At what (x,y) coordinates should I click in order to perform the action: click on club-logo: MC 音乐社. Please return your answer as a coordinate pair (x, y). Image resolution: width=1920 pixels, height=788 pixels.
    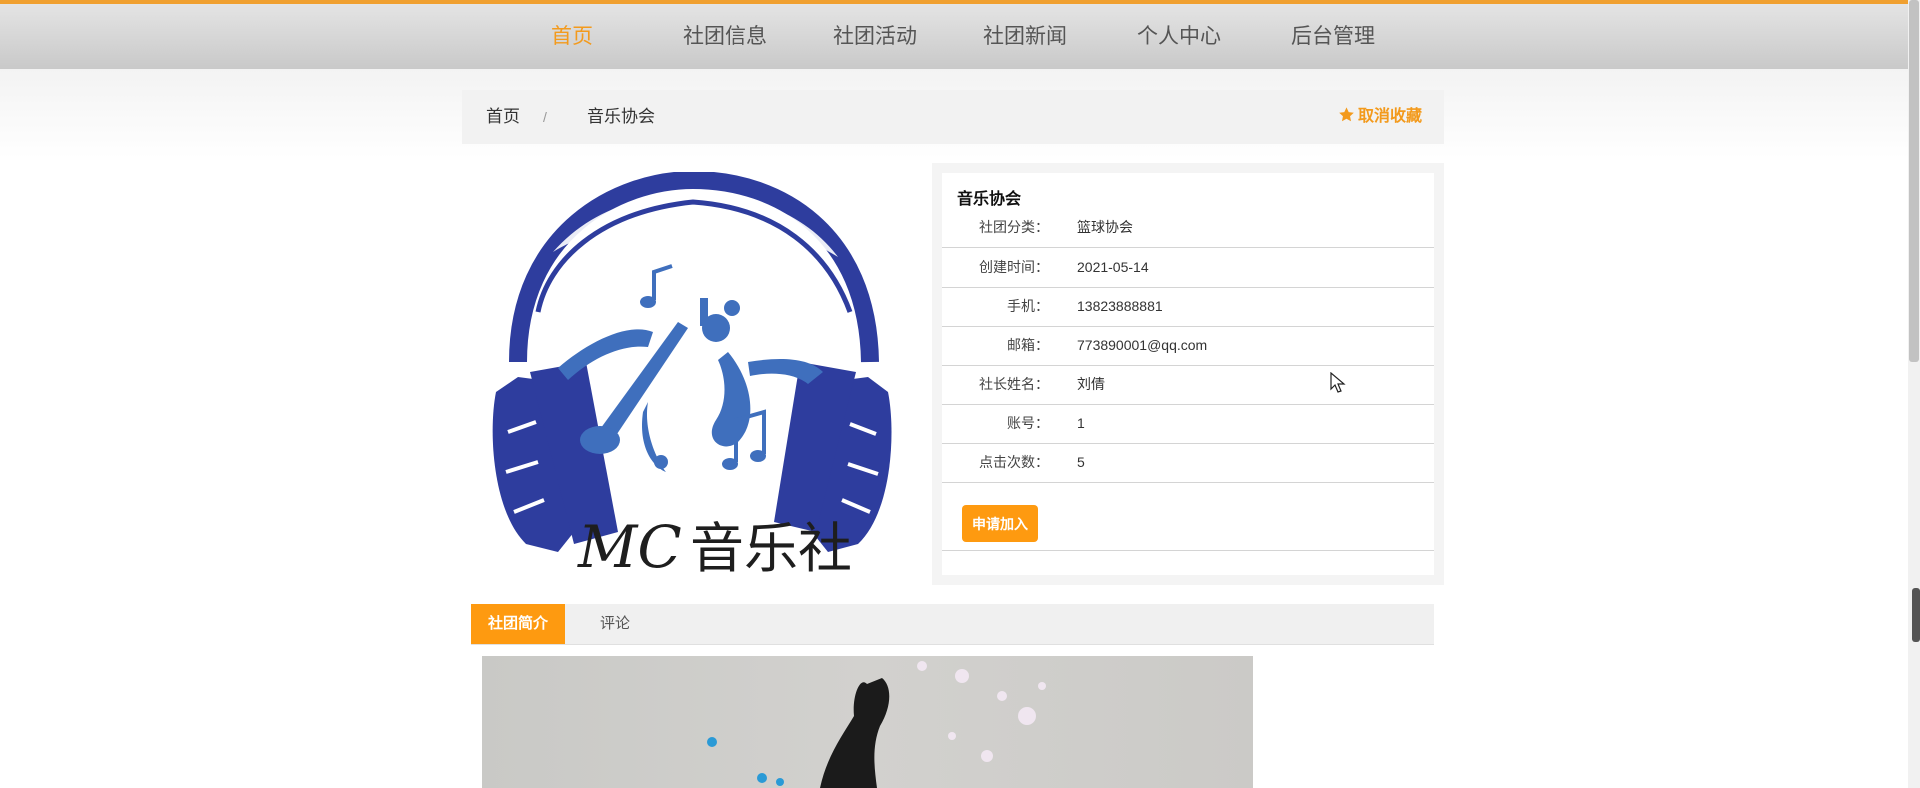
    Looking at the image, I should click on (692, 376).